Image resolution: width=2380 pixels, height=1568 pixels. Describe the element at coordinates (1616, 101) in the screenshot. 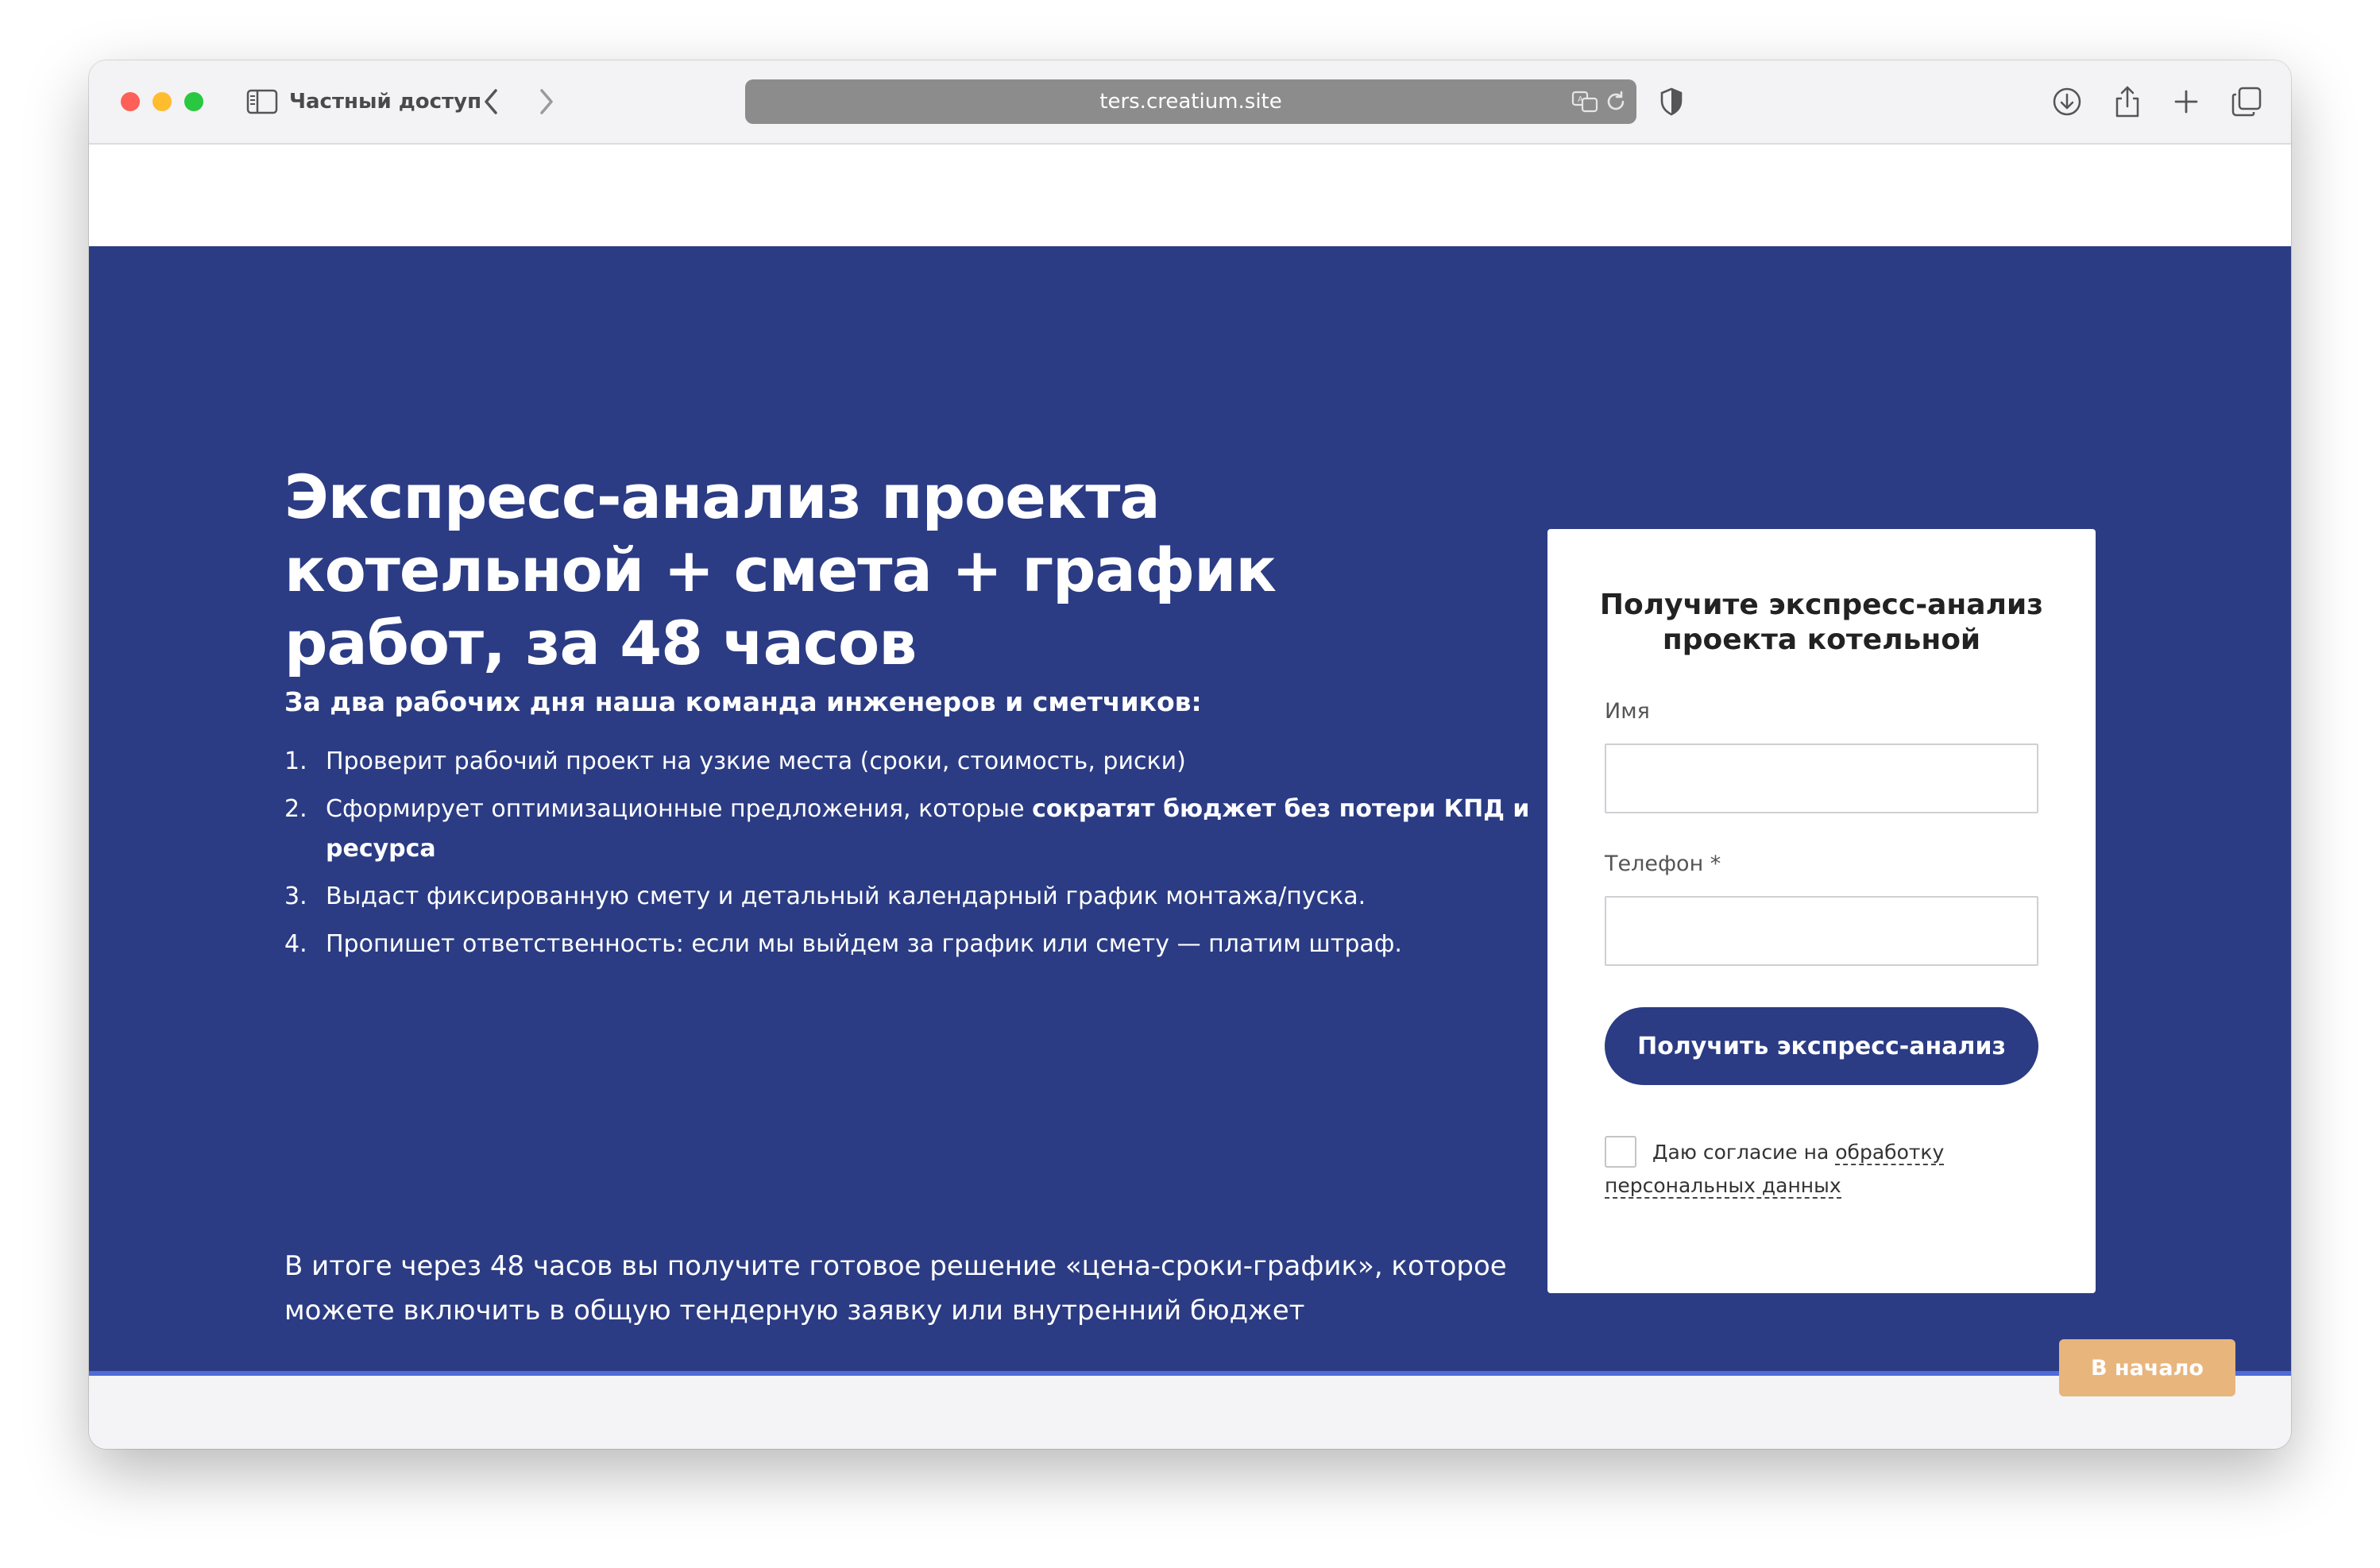

I see `reload-icon` at that location.